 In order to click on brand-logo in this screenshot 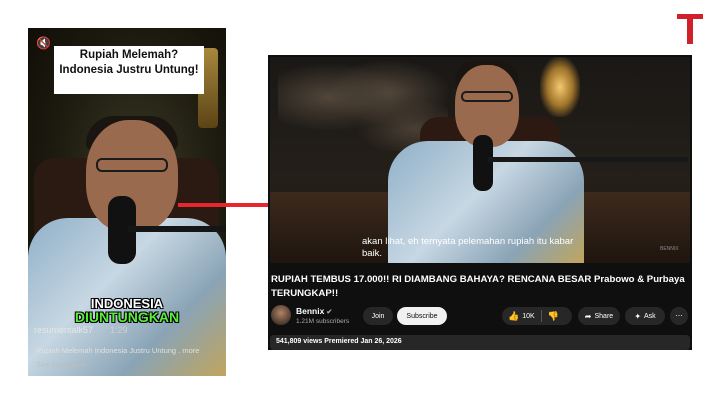, I will do `click(690, 30)`.